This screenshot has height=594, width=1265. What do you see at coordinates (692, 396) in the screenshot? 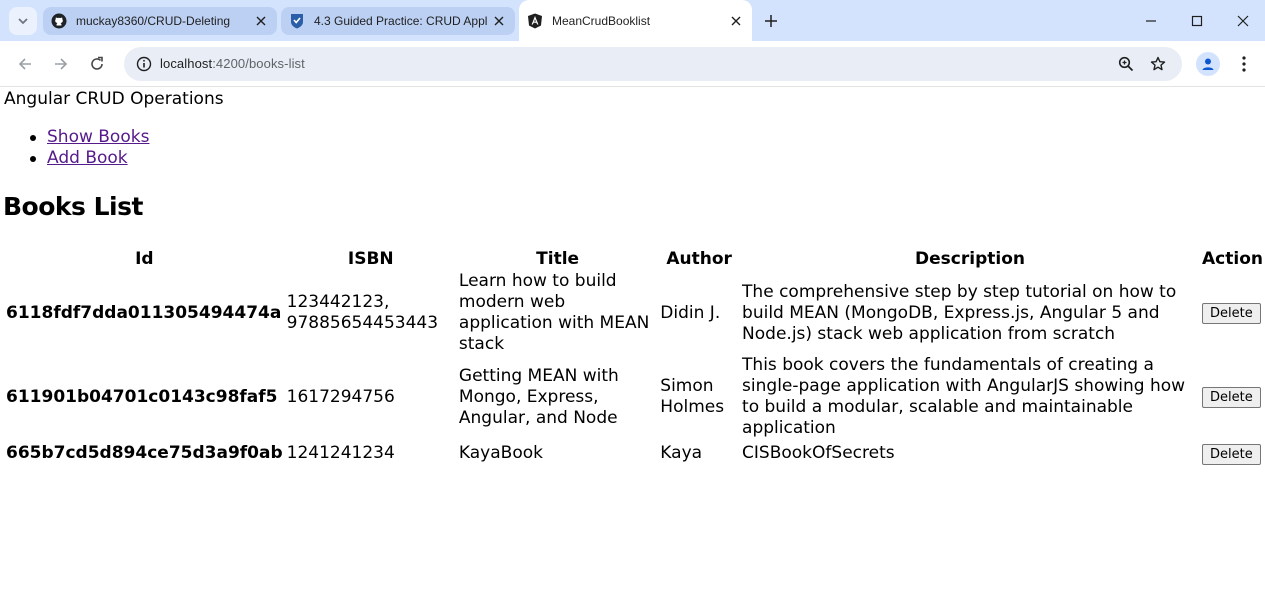
I see `book-author: Simon Holmes` at bounding box center [692, 396].